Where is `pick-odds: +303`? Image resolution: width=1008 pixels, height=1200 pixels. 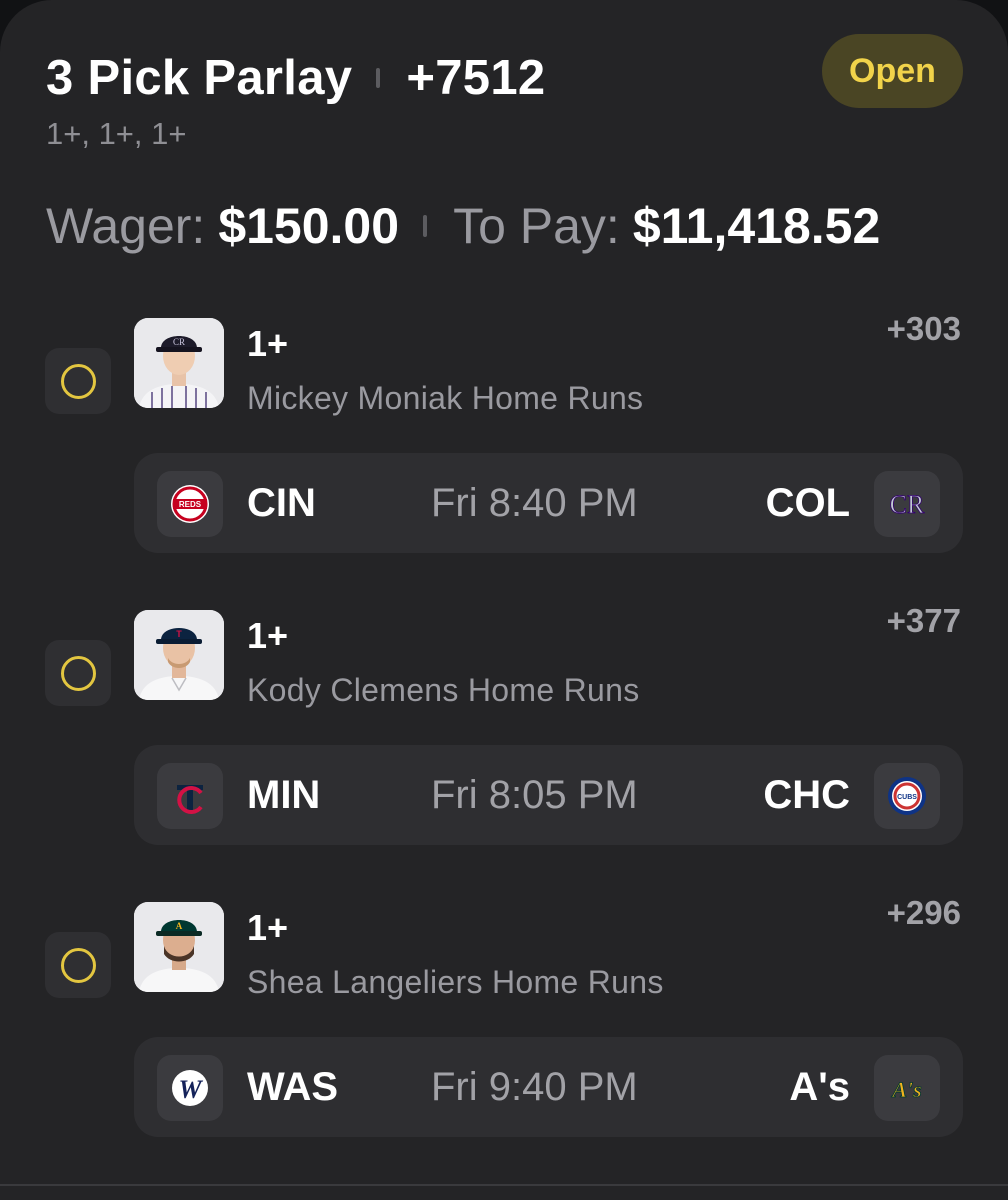
pick-odds: +303 is located at coordinates (923, 328).